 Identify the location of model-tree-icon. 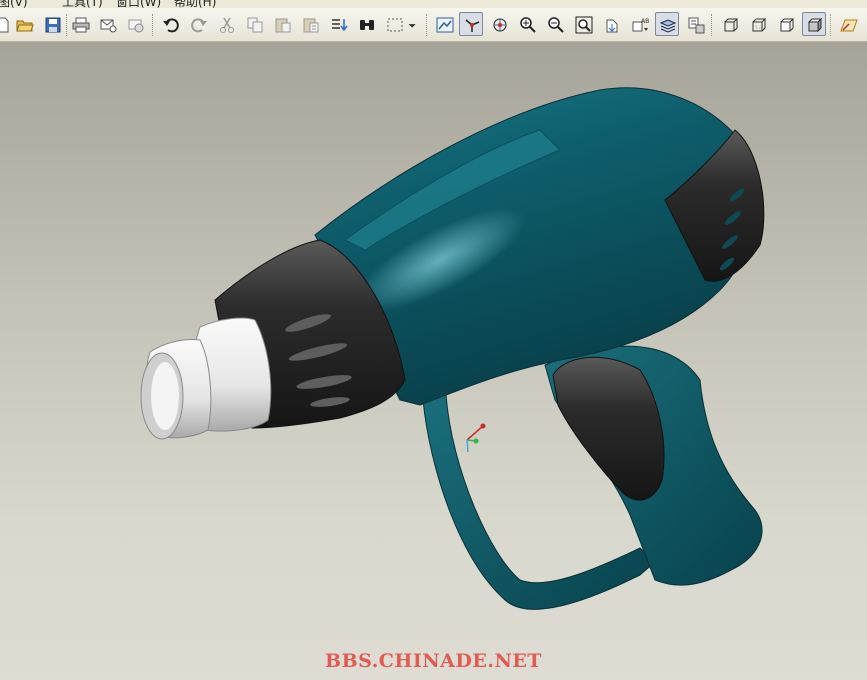
(696, 25).